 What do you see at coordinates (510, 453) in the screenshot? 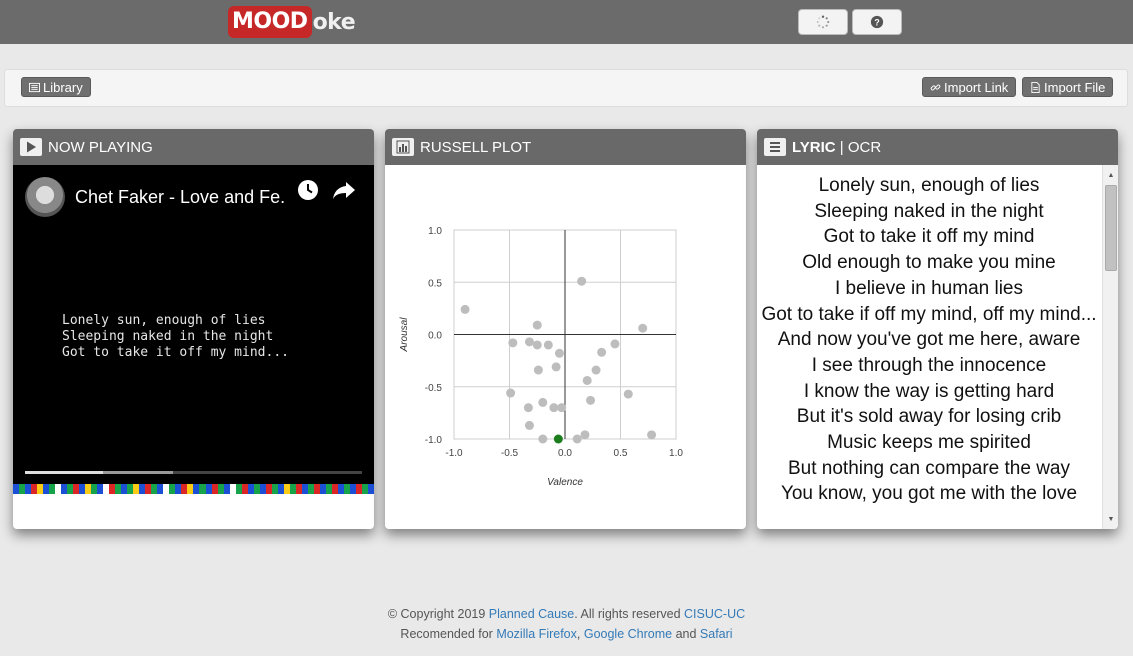
I see `x-tick-label: -0.5` at bounding box center [510, 453].